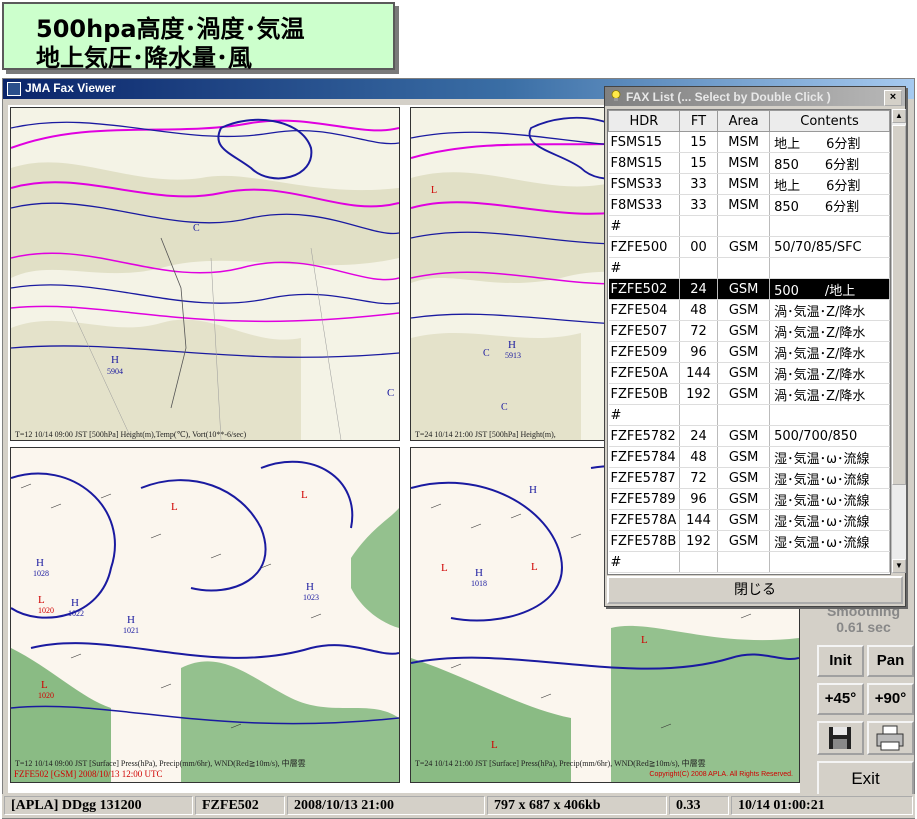  Describe the element at coordinates (840, 661) in the screenshot. I see `init-button: Init` at that location.